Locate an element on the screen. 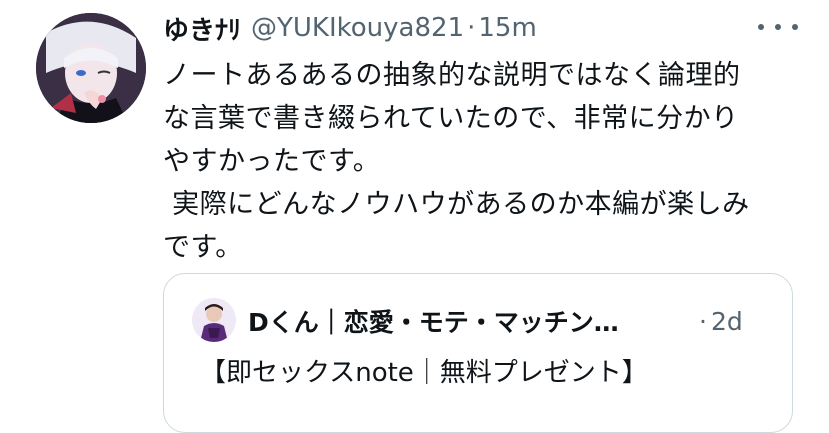 This screenshot has height=433, width=829. timestamp: 15m is located at coordinates (507, 28).